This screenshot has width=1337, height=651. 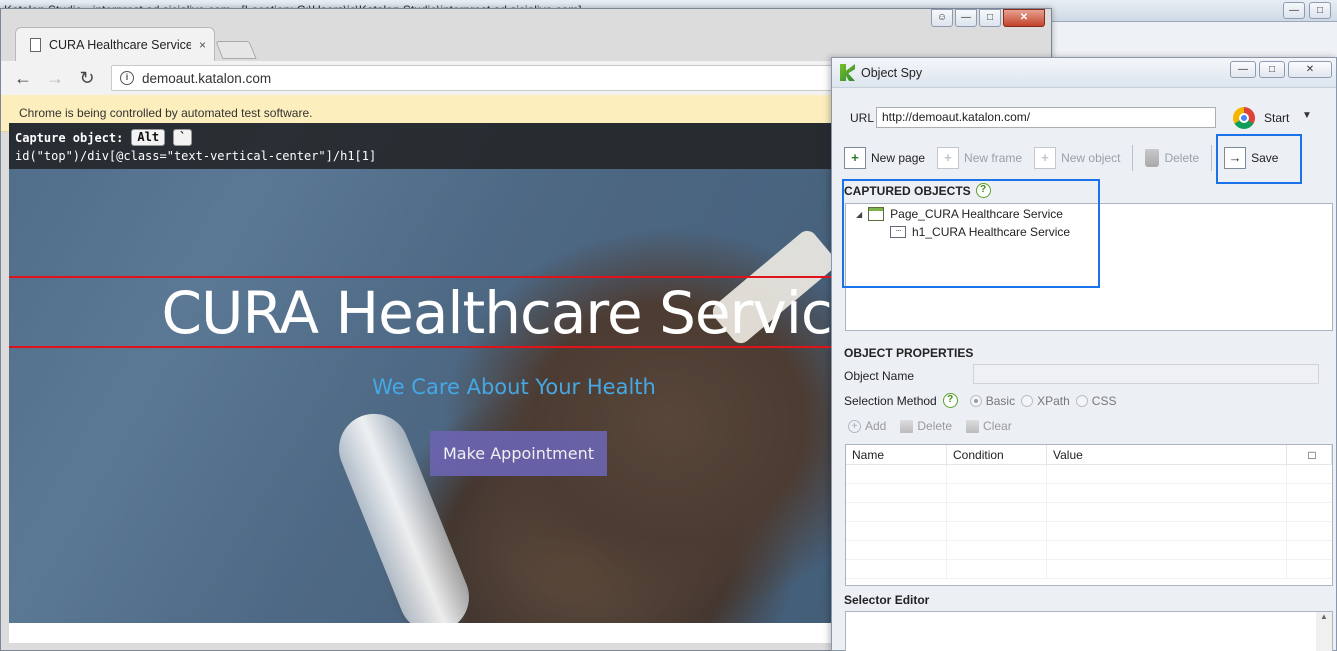 I want to click on radio-css: CSS, so click(x=1096, y=400).